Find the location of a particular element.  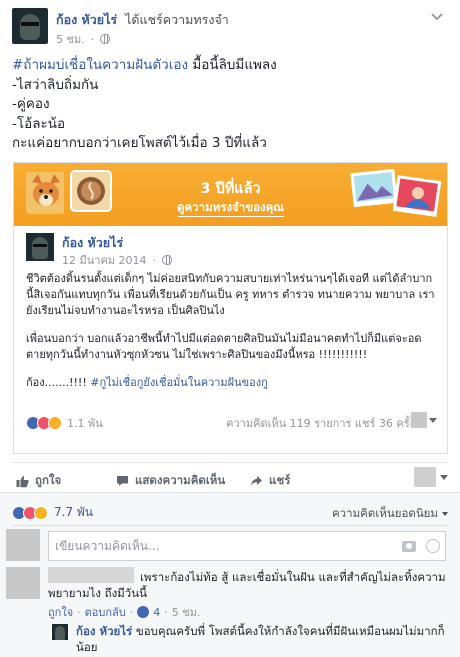

post-time: 5 ชม. is located at coordinates (70, 39).